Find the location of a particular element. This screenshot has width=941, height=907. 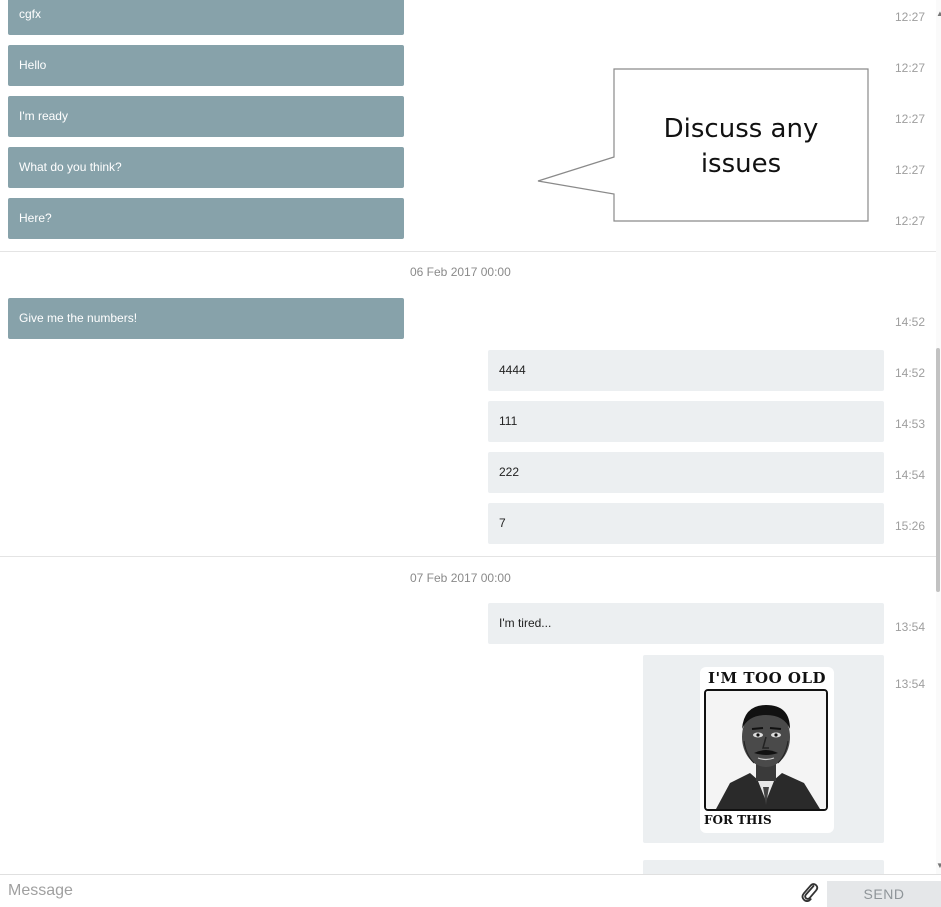

scroll-up-arrow-icon: ▲ is located at coordinates (938, 14).